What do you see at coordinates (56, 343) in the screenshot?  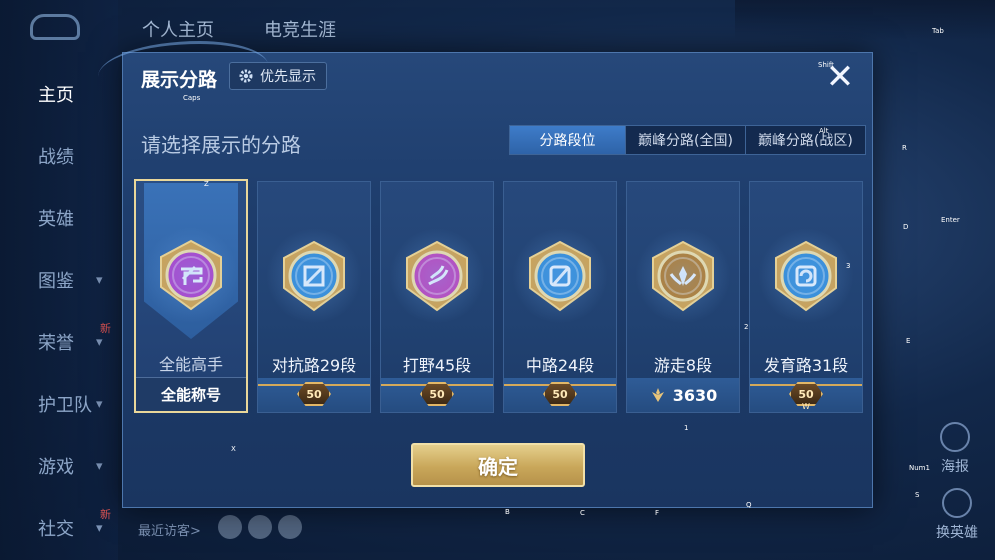 I see `sidebar-item-label: 荣誉` at bounding box center [56, 343].